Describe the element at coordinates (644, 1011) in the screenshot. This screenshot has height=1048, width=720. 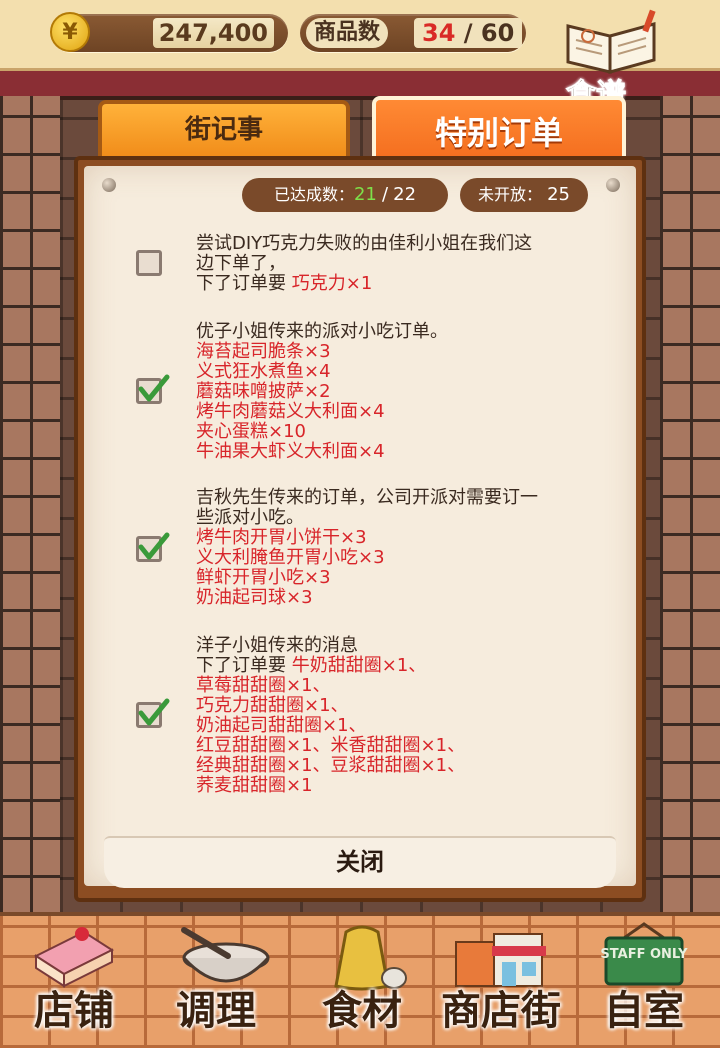
I see `nav-label: 自室` at that location.